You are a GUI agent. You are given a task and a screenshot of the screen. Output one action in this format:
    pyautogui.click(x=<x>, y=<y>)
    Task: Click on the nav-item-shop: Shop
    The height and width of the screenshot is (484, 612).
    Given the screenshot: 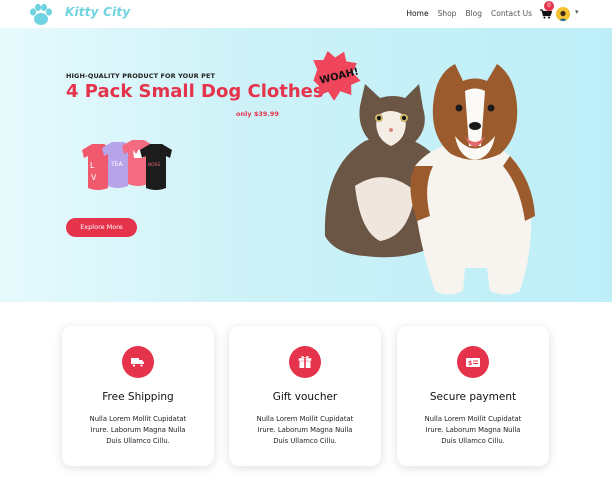 What is the action you would take?
    pyautogui.click(x=447, y=13)
    